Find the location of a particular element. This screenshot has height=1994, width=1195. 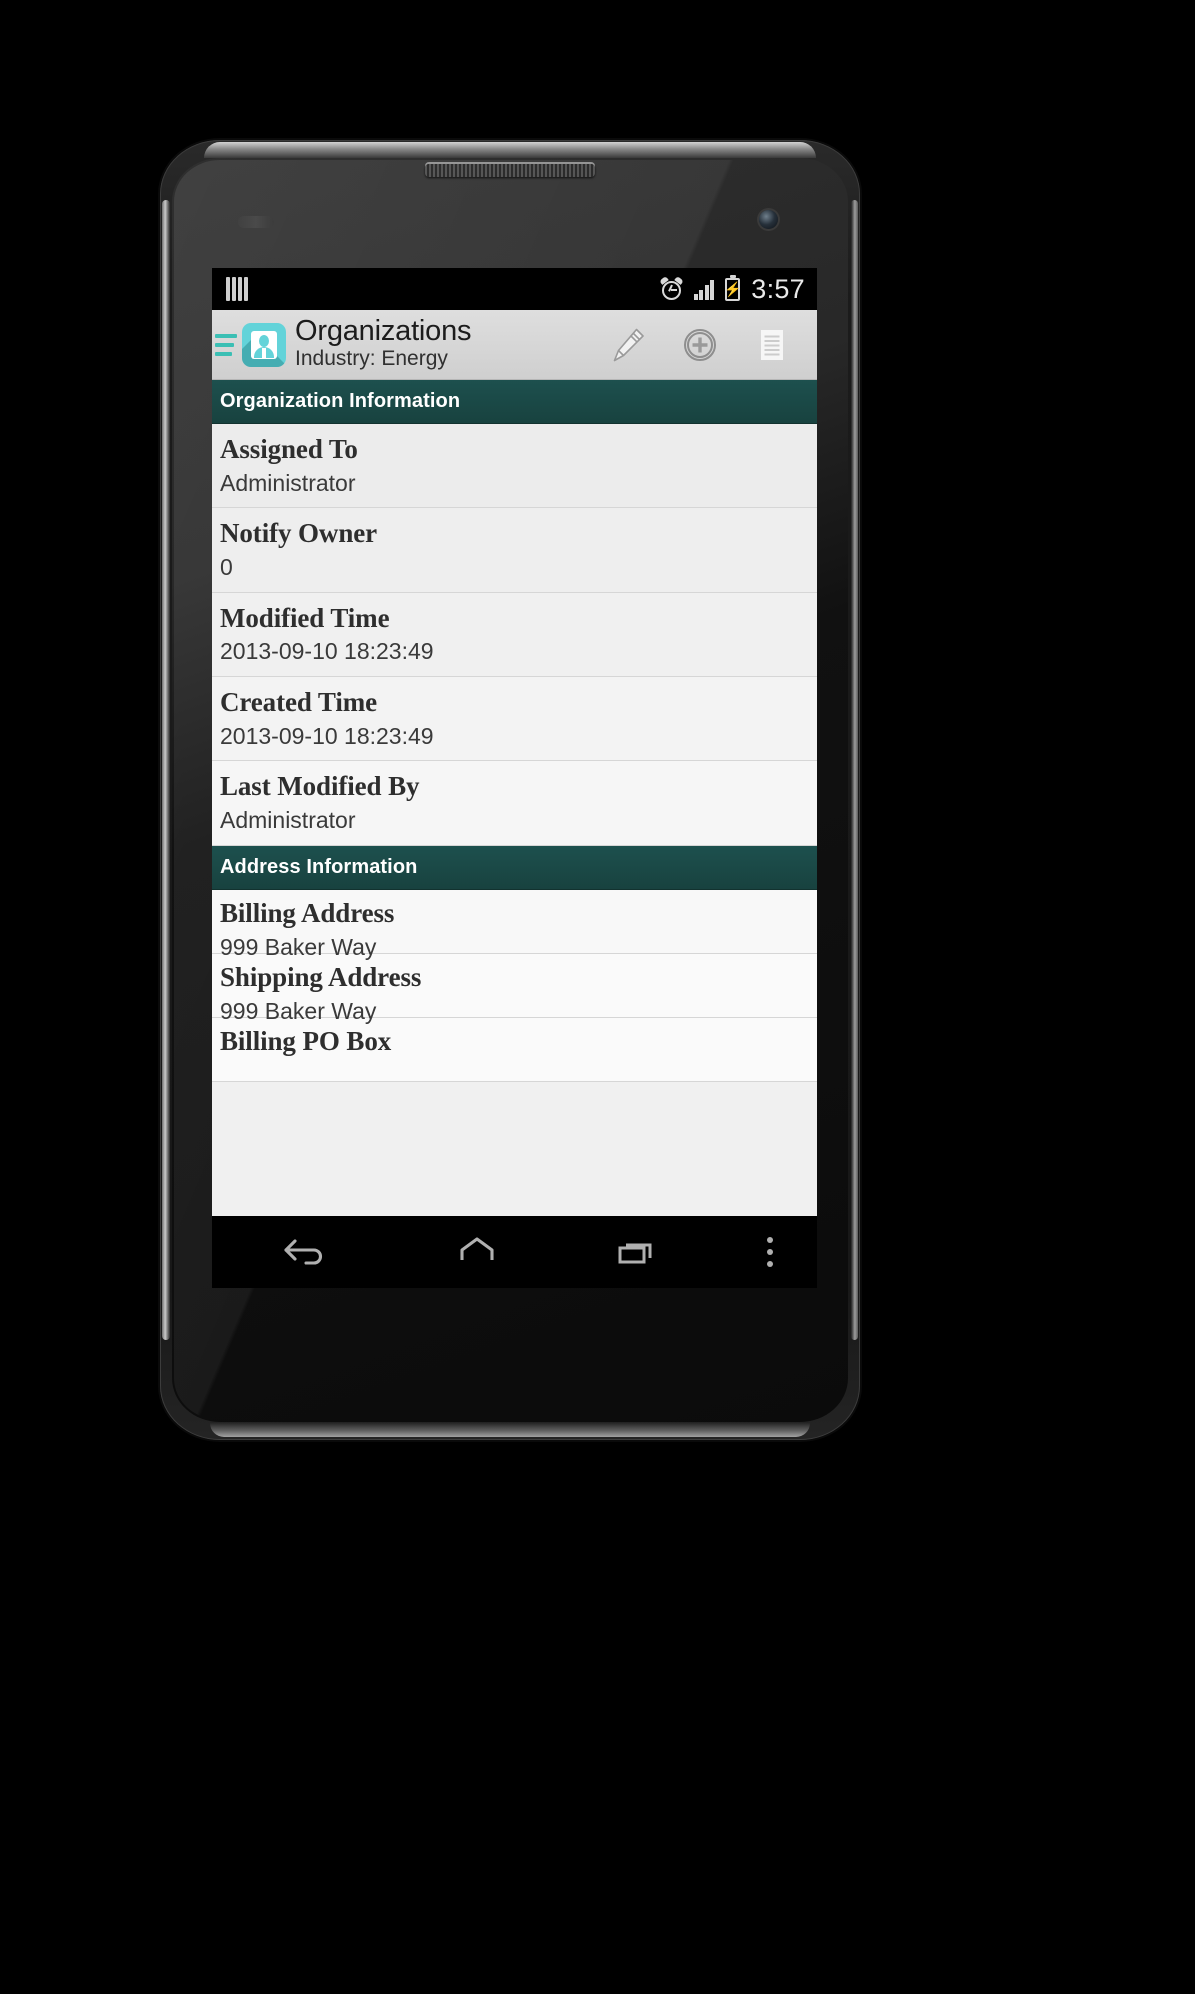

signal-bars-icon is located at coordinates (704, 289).